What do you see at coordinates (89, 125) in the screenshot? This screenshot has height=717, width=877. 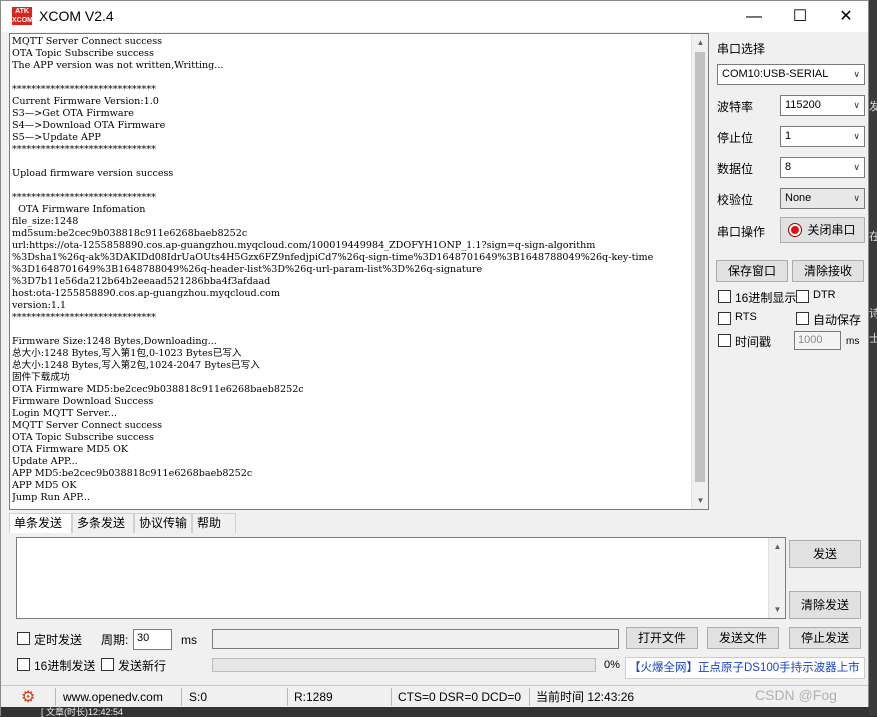 I see `receive-line: S4—>Download OTA Firmware` at bounding box center [89, 125].